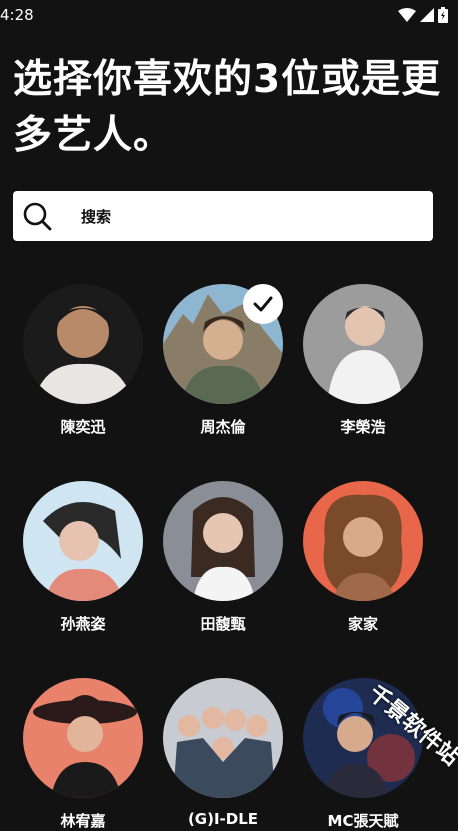 This screenshot has width=458, height=831. I want to click on search-placeholder: 搜索, so click(96, 217).